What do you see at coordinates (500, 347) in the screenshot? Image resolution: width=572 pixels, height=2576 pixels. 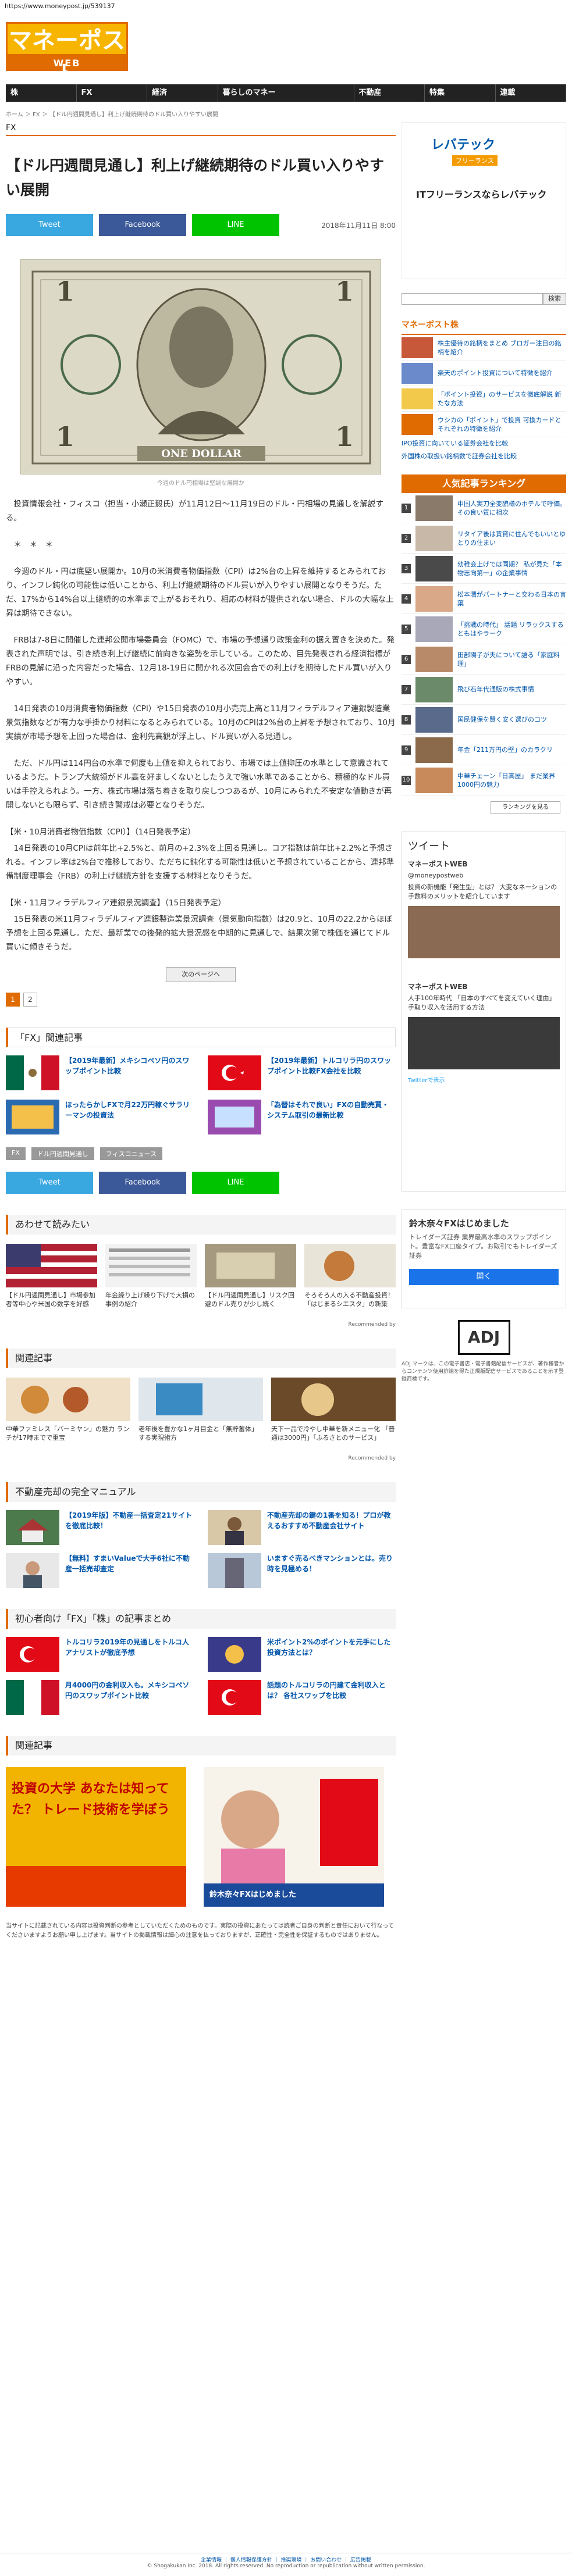 I see `mp-text: 株主優待の銘柄をまとめ ブロガー注目の銘柄を紹介` at bounding box center [500, 347].